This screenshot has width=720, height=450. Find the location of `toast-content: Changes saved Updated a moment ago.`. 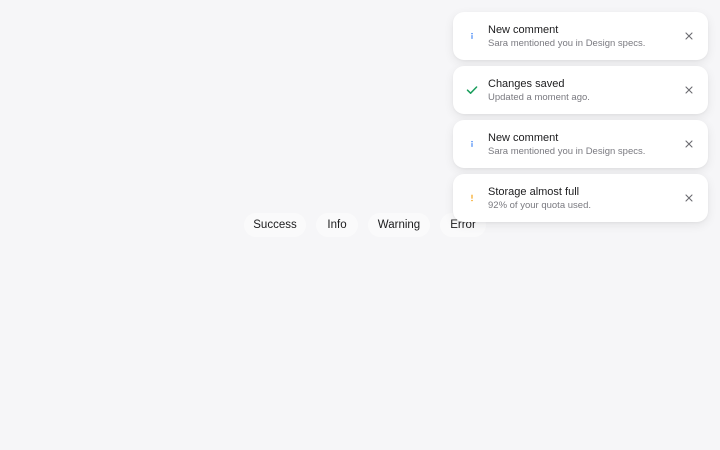

toast-content: Changes saved Updated a moment ago. is located at coordinates (580, 90).